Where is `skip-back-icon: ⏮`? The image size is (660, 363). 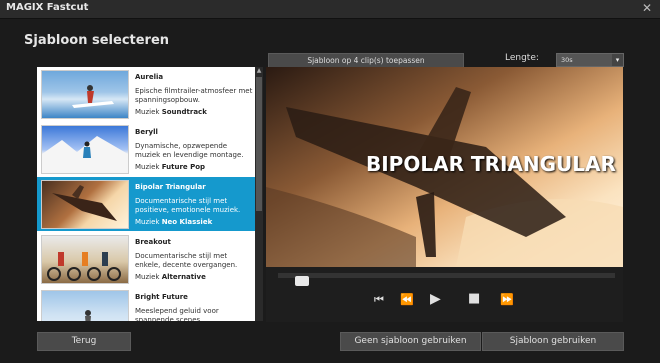
skip-back-icon: ⏮ is located at coordinates (379, 300).